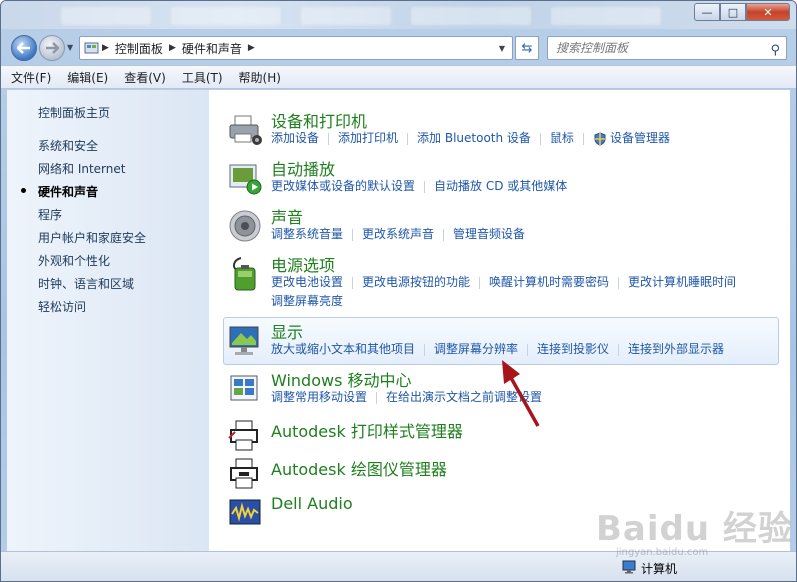 This screenshot has width=797, height=582. What do you see at coordinates (768, 12) in the screenshot?
I see `close-button: ✕` at bounding box center [768, 12].